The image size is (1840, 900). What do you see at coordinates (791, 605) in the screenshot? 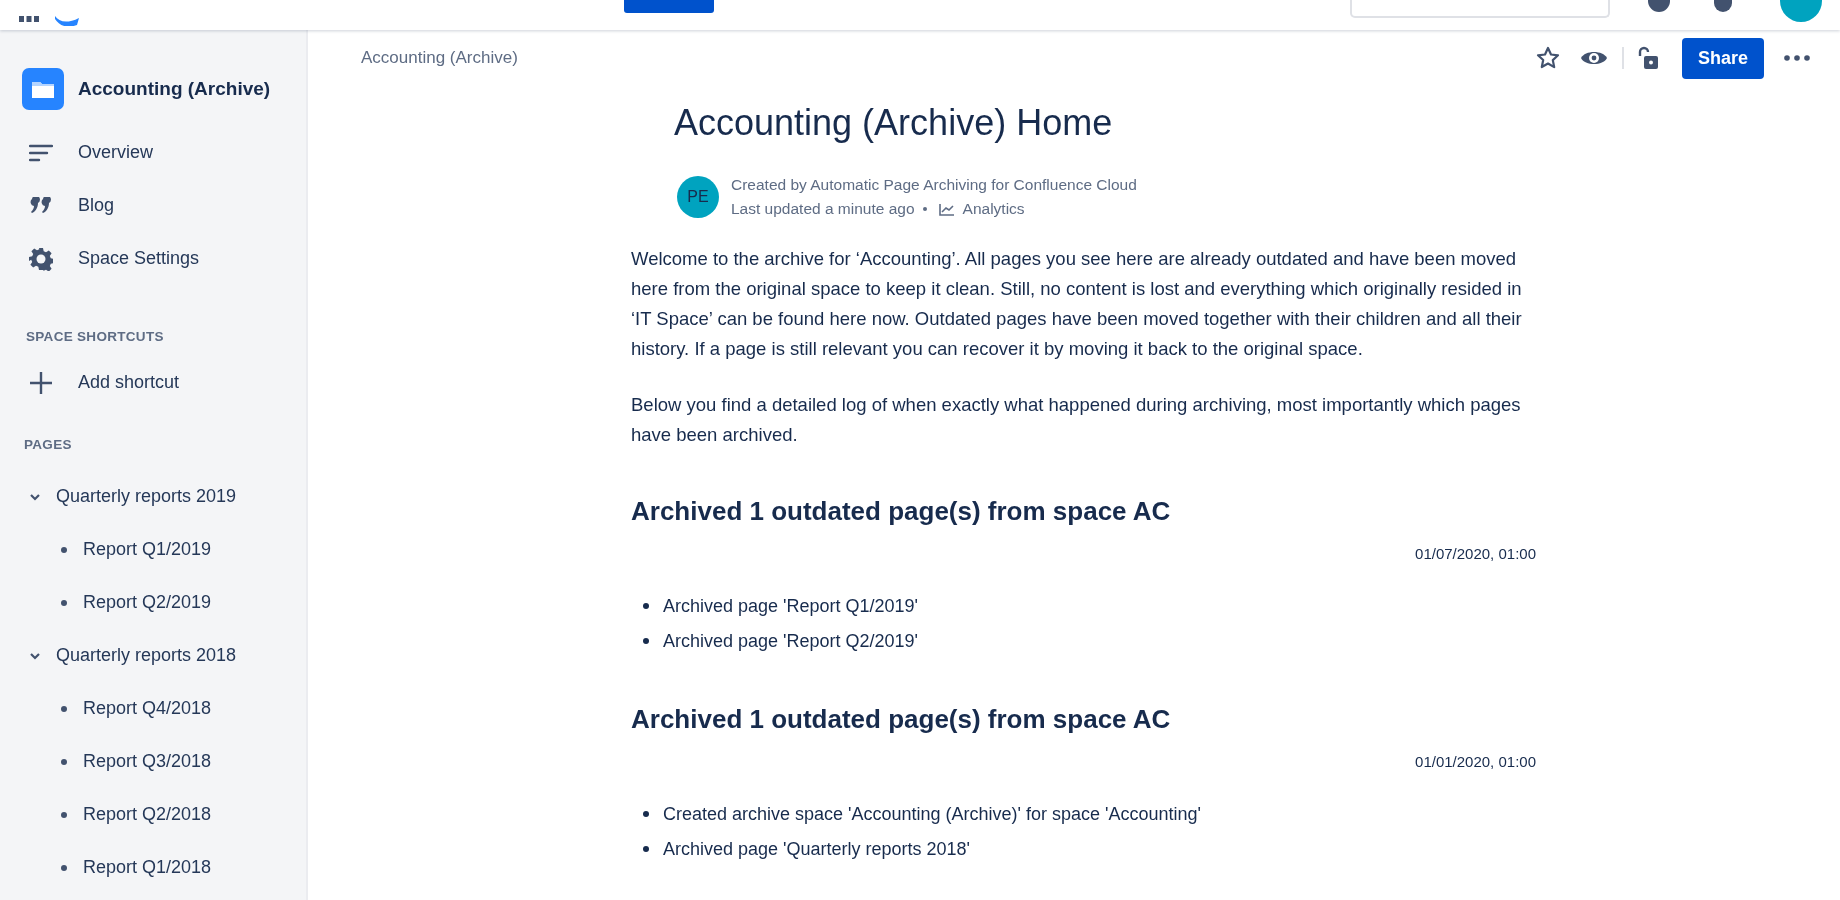
I see `list-item: Archived page 'Report Q1/2019'` at bounding box center [791, 605].